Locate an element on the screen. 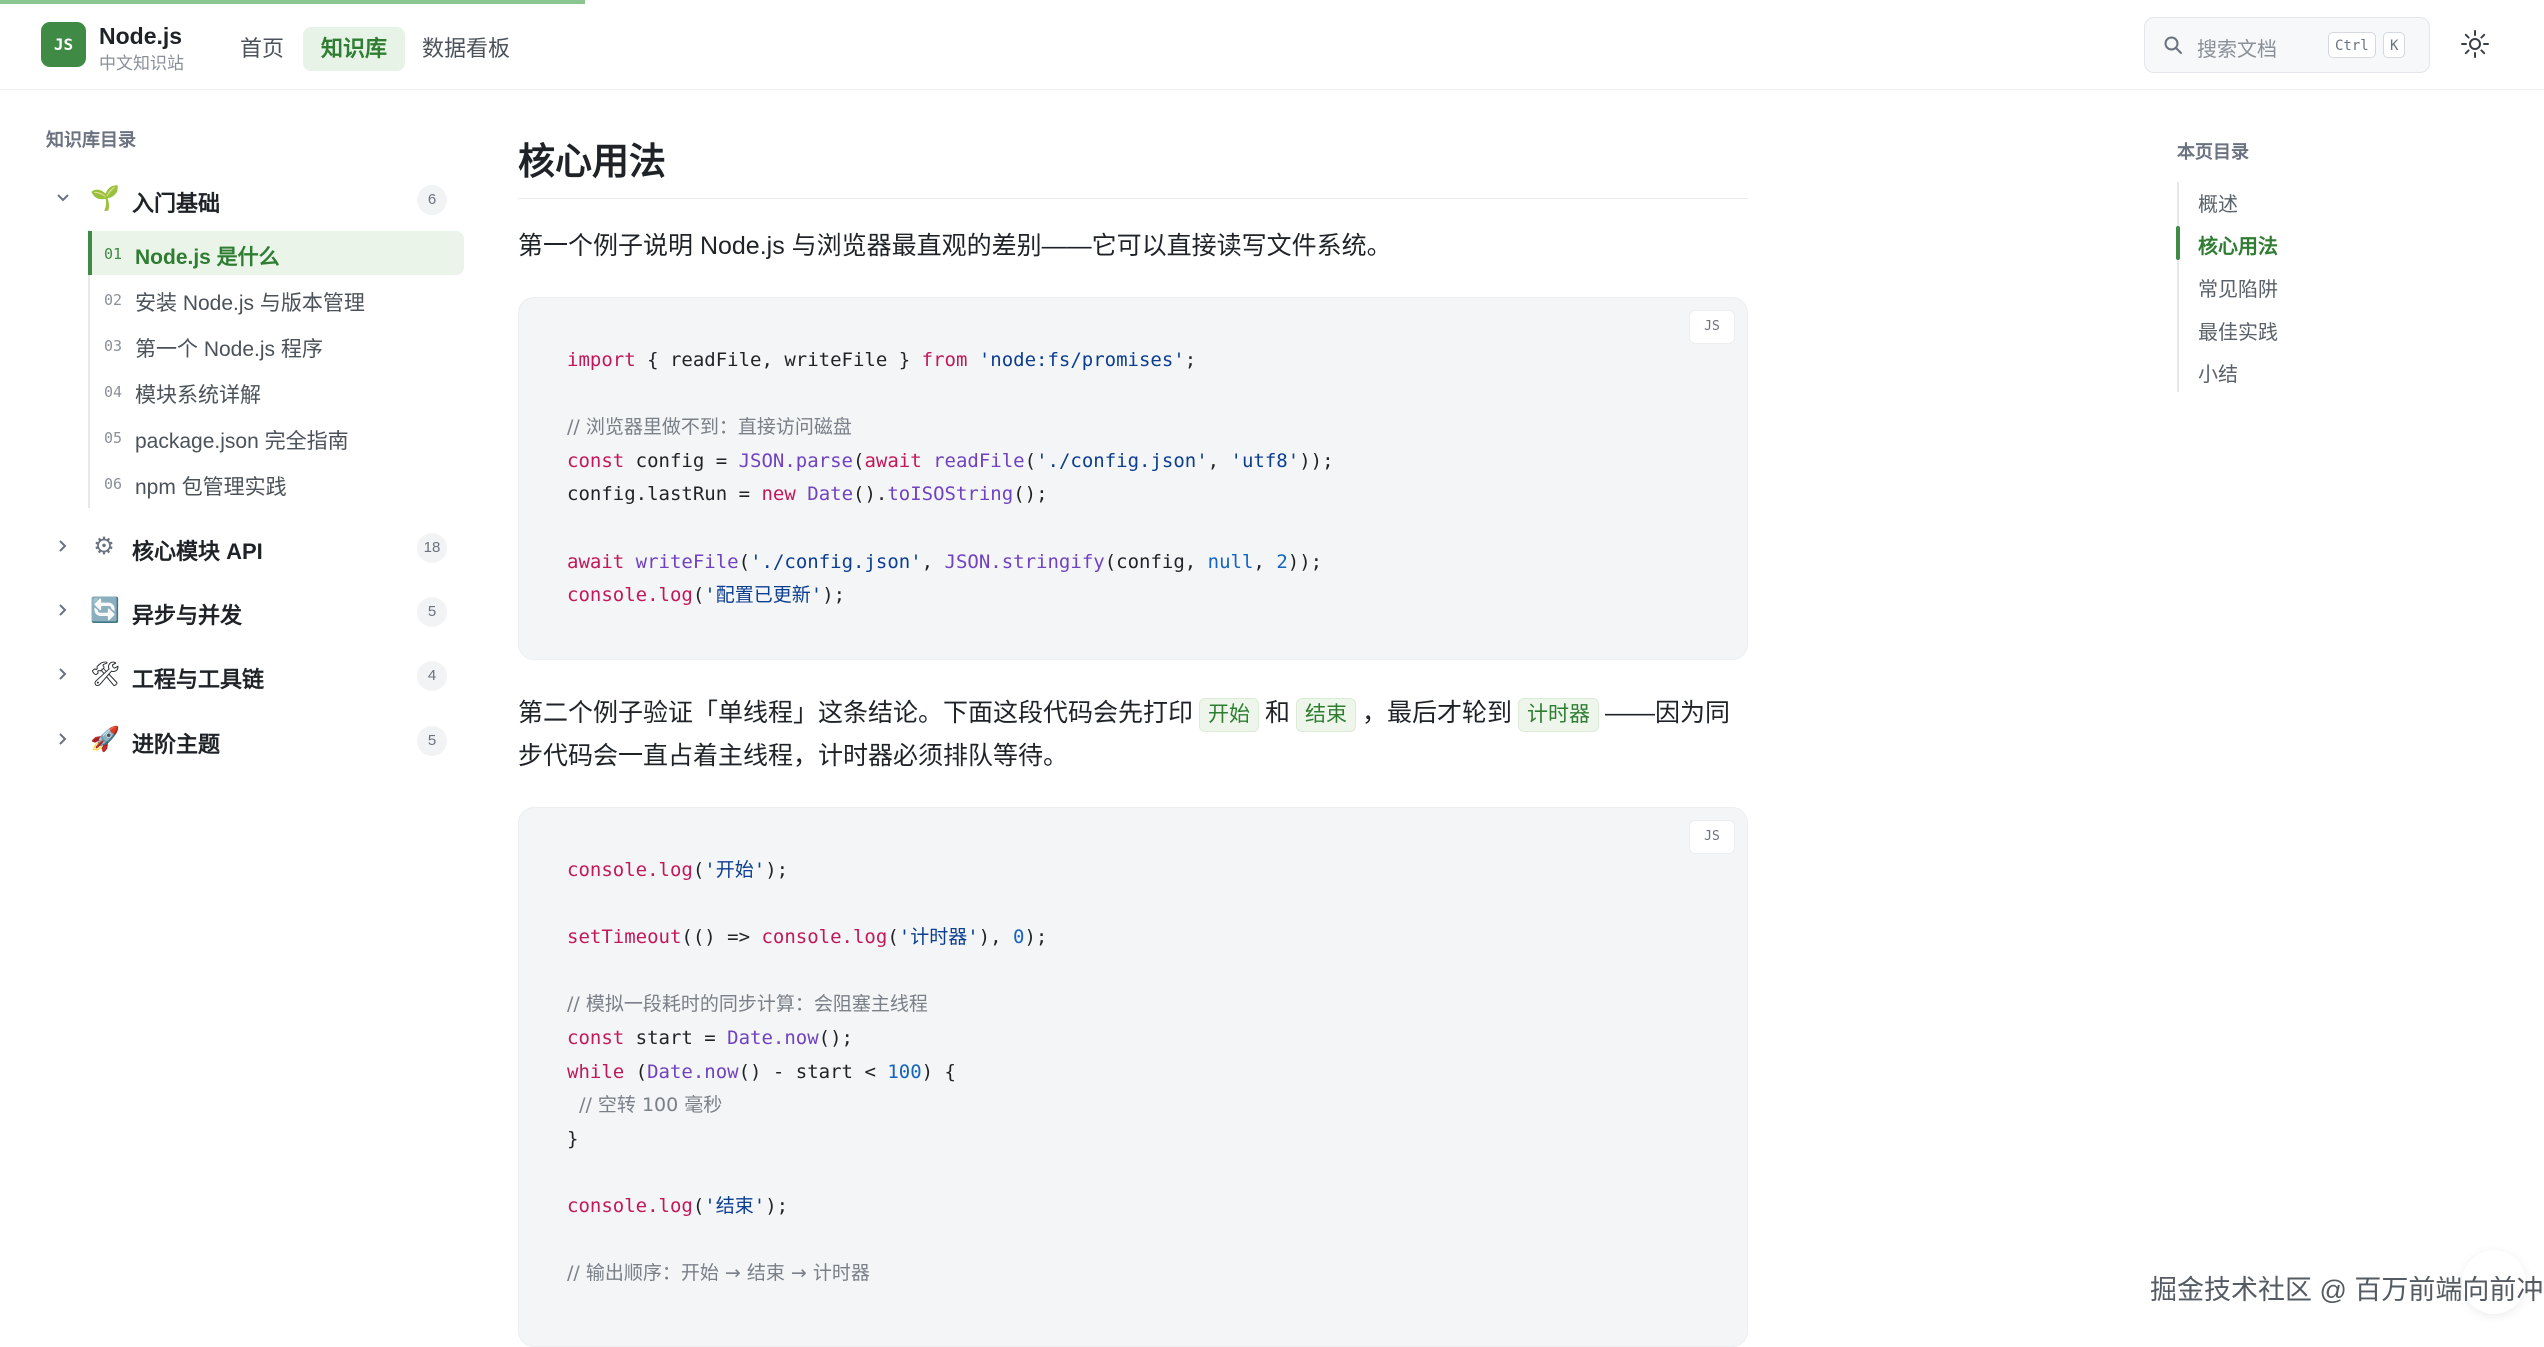 Image resolution: width=2544 pixels, height=1347 pixels. search-placeholder: 搜索文档 is located at coordinates (2237, 50).